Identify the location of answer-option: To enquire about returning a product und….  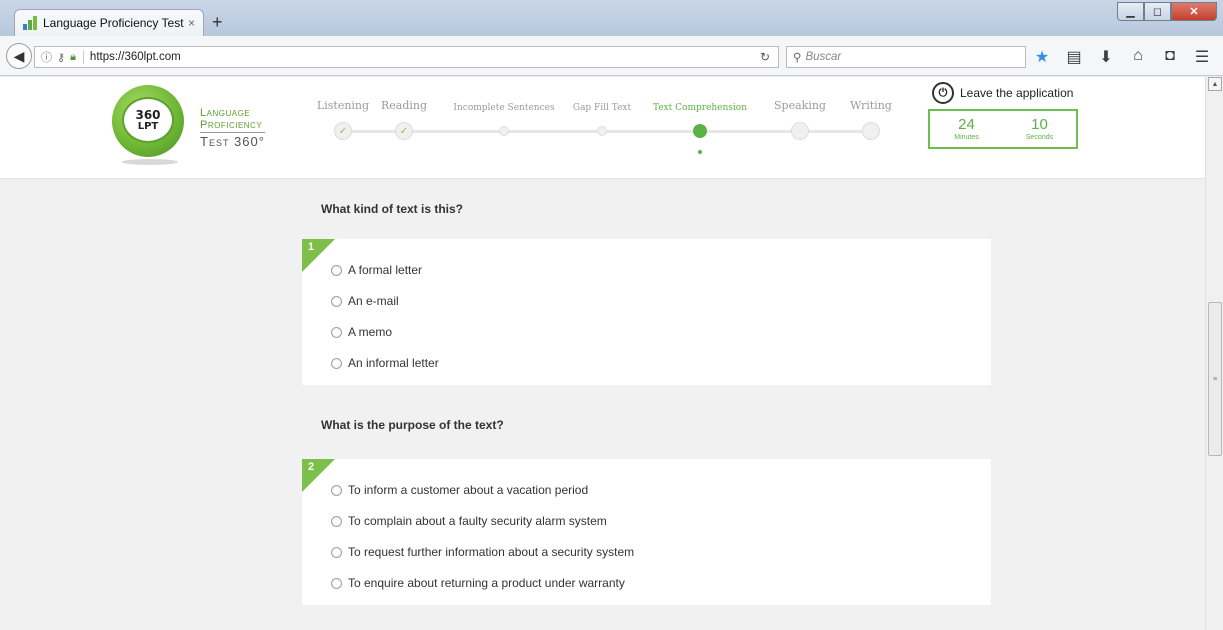
(478, 583).